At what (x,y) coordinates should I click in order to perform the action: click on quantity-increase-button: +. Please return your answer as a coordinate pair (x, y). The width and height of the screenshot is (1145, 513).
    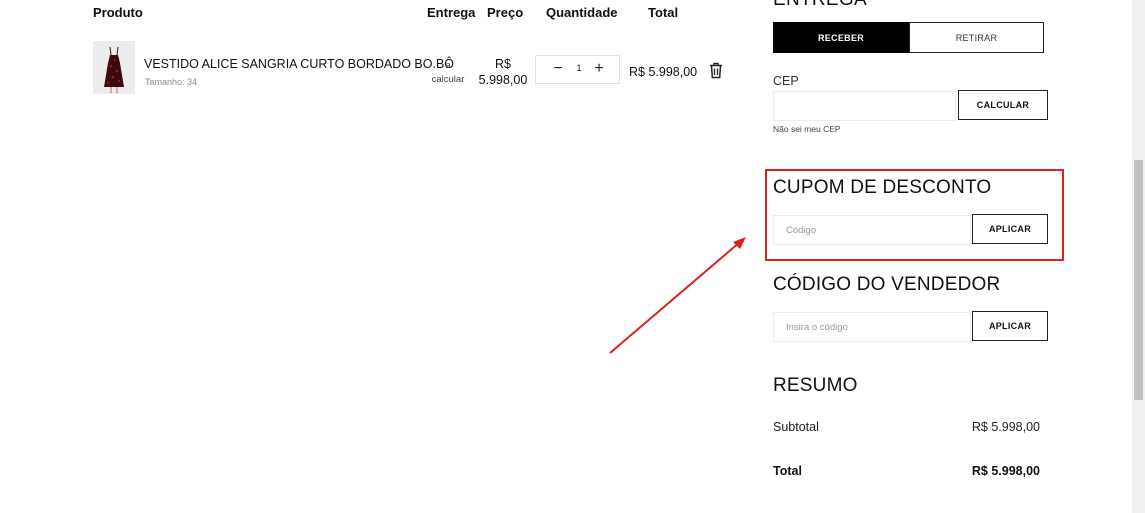
    Looking at the image, I should click on (599, 69).